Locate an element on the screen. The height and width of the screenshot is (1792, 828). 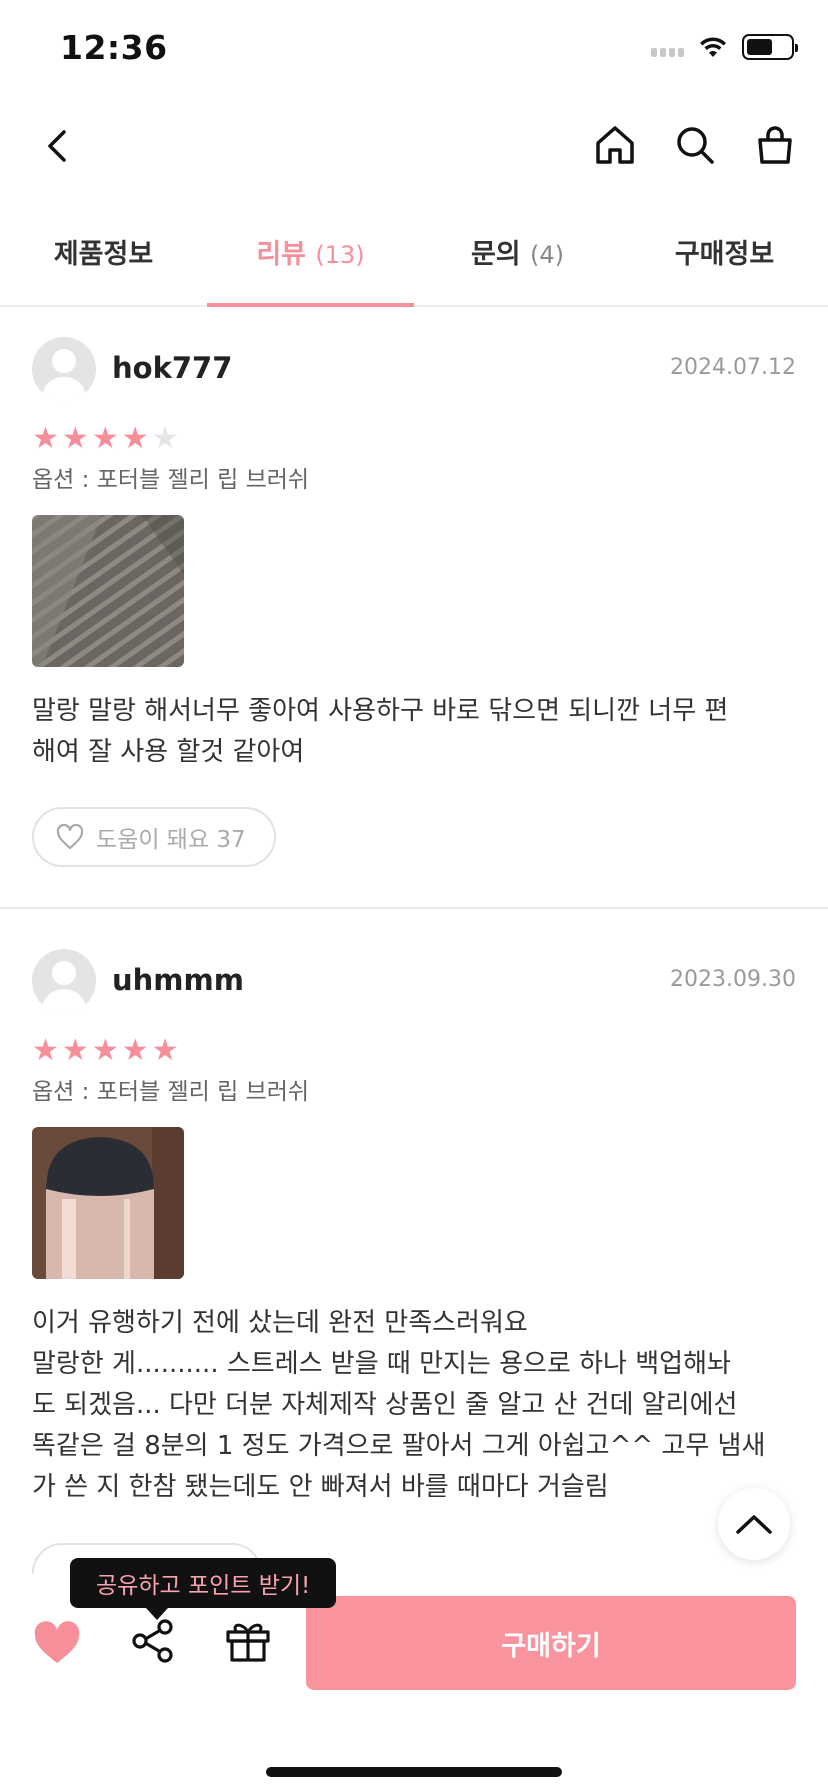
divider is located at coordinates (414, 908).